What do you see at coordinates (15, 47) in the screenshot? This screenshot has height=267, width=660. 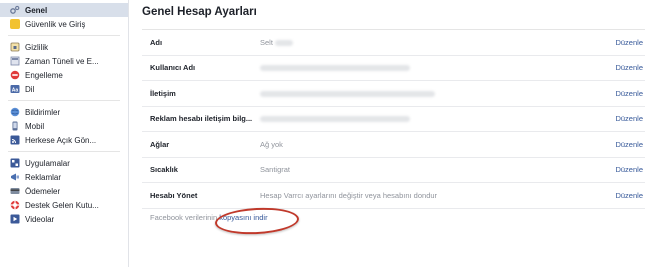 I see `lock-icon` at bounding box center [15, 47].